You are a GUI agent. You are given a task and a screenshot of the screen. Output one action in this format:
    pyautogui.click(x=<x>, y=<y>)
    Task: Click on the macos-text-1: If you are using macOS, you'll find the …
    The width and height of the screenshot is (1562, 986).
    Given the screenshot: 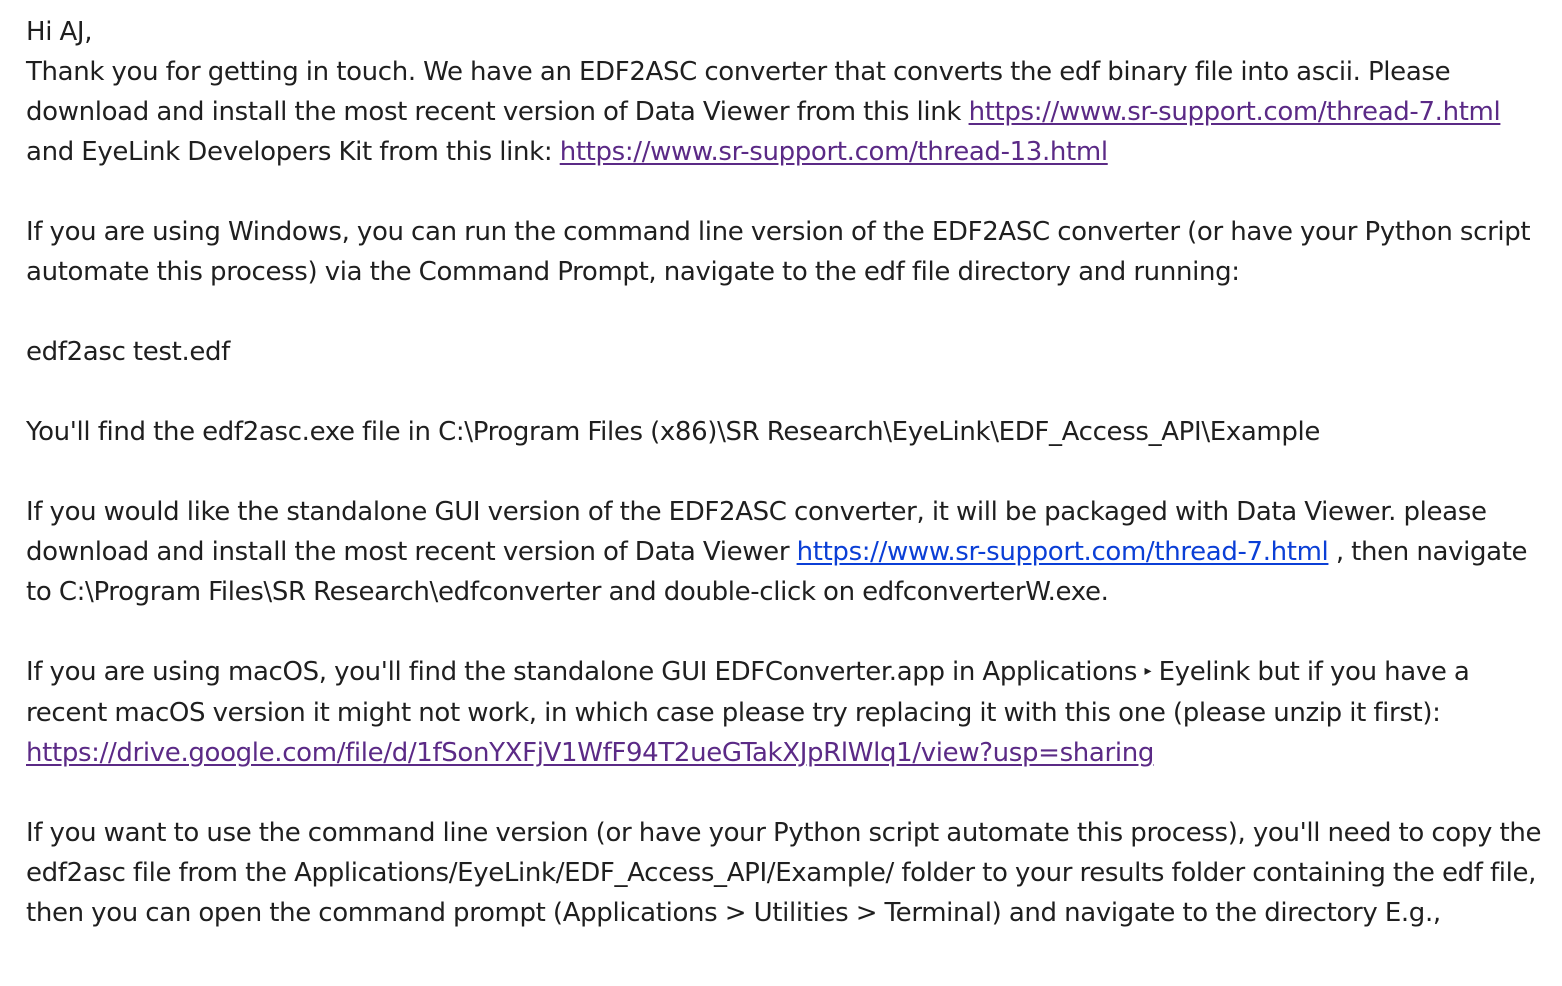 What is the action you would take?
    pyautogui.click(x=585, y=672)
    